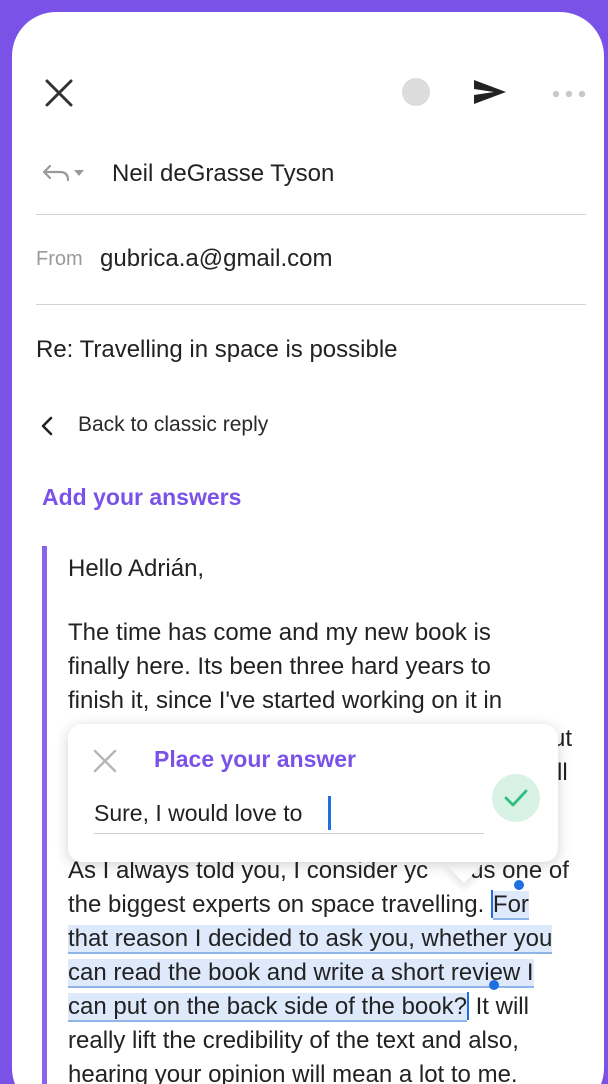  What do you see at coordinates (64, 173) in the screenshot?
I see `reply-icon` at bounding box center [64, 173].